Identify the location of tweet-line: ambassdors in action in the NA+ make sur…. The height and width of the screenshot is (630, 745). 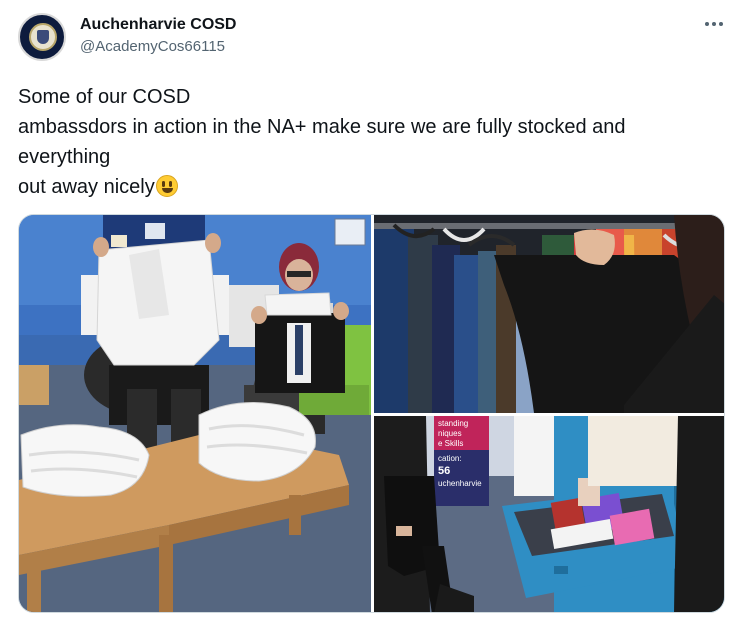
(322, 127).